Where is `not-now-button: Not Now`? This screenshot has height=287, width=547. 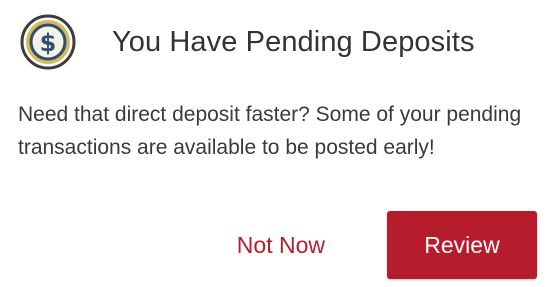
not-now-button: Not Now is located at coordinates (281, 245).